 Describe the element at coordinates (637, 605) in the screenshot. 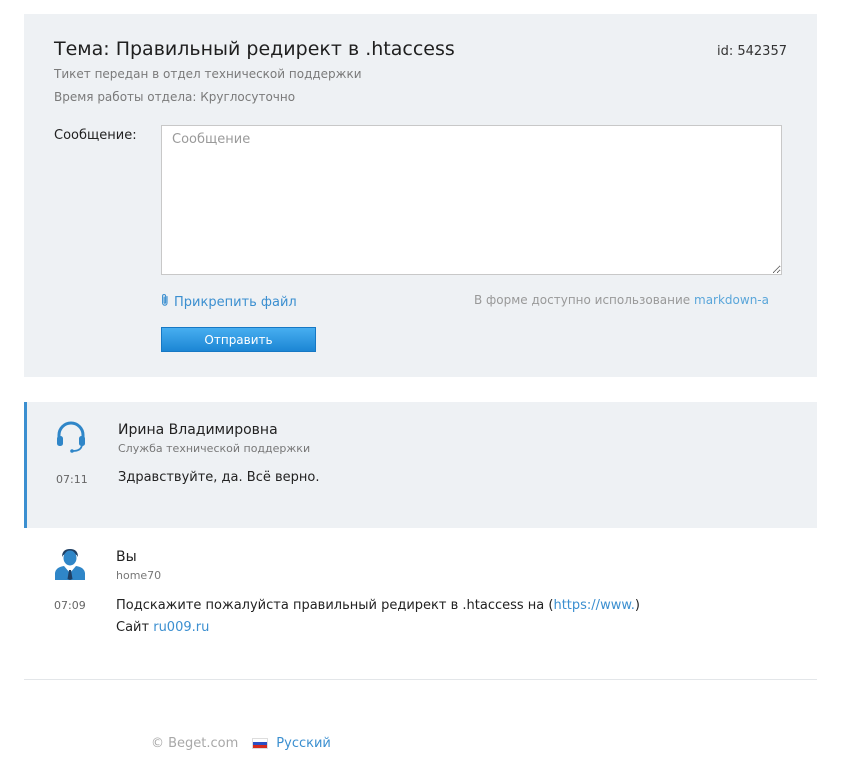

I see `message-text-suffix: )` at that location.